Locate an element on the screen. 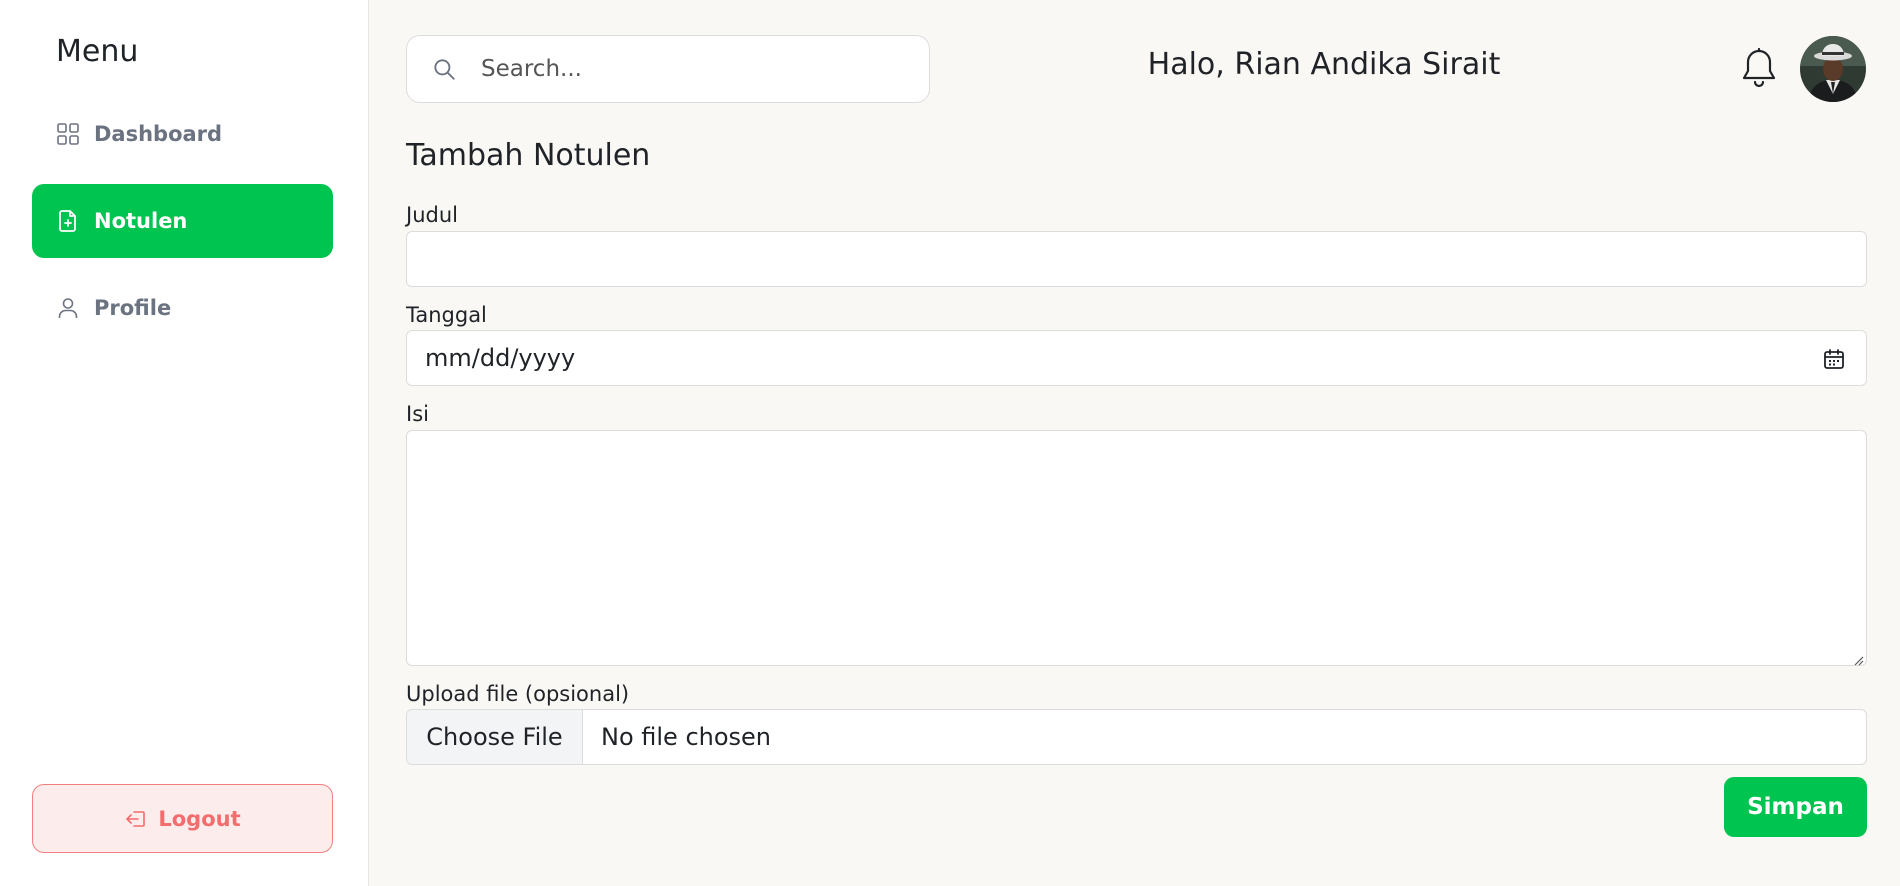 Image resolution: width=1900 pixels, height=886 pixels. calendar-icon is located at coordinates (1834, 359).